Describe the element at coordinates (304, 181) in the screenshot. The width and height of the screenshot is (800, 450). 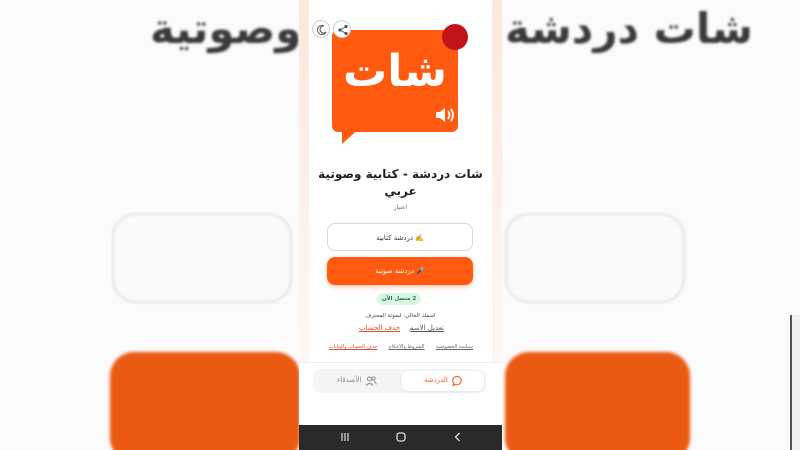
I see `side-shade-left` at that location.